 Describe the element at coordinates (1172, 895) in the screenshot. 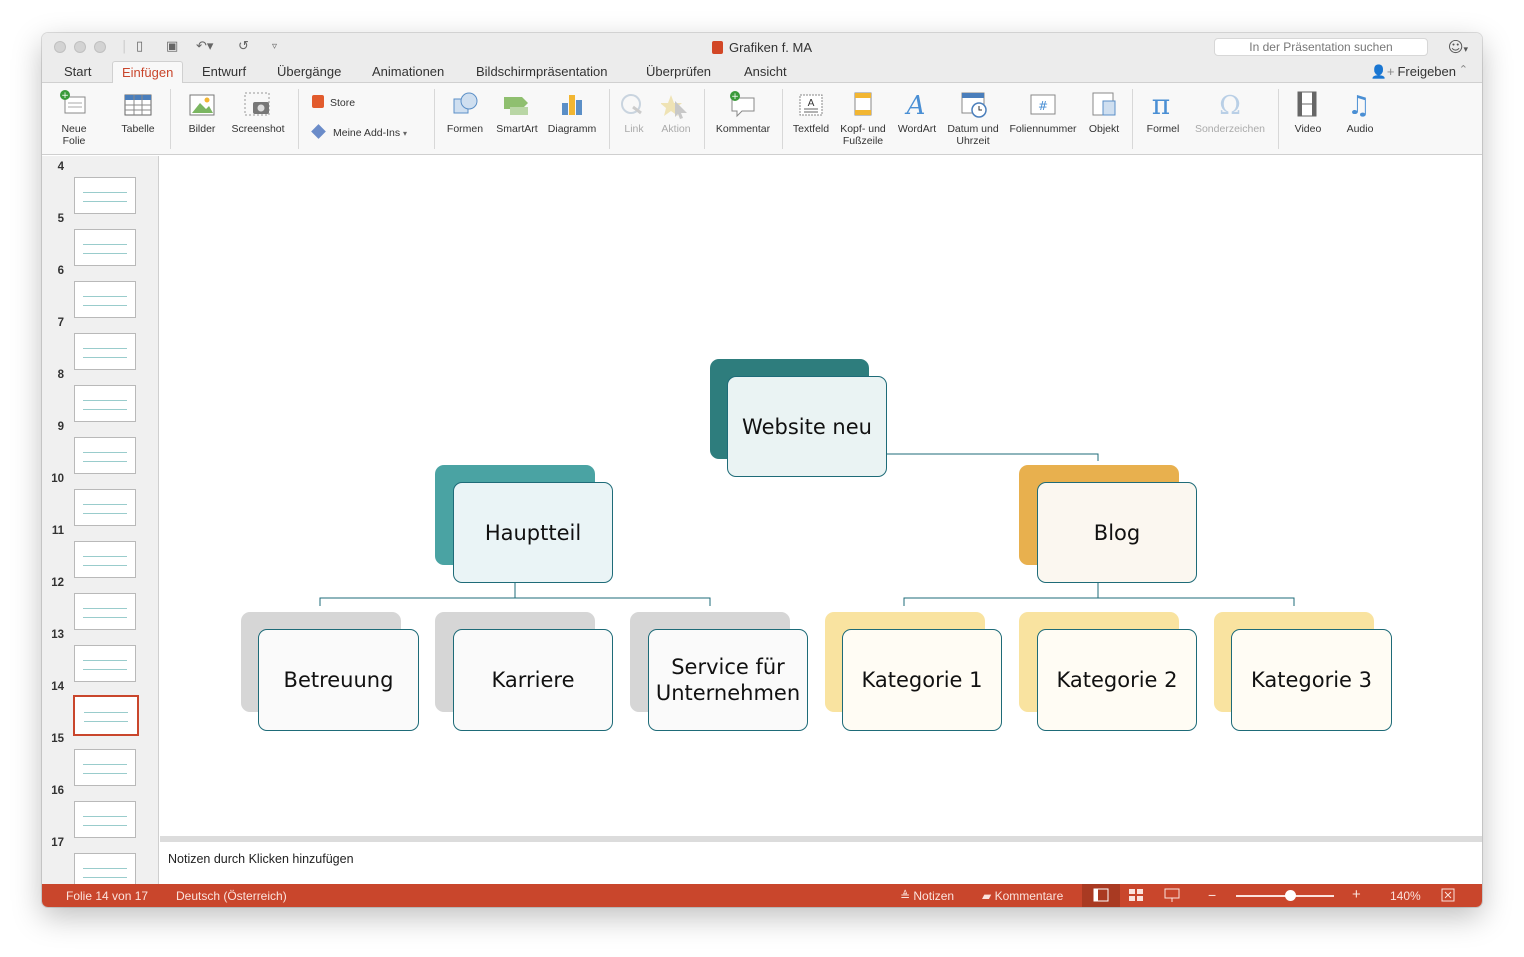

I see `presenter-view-icon` at that location.